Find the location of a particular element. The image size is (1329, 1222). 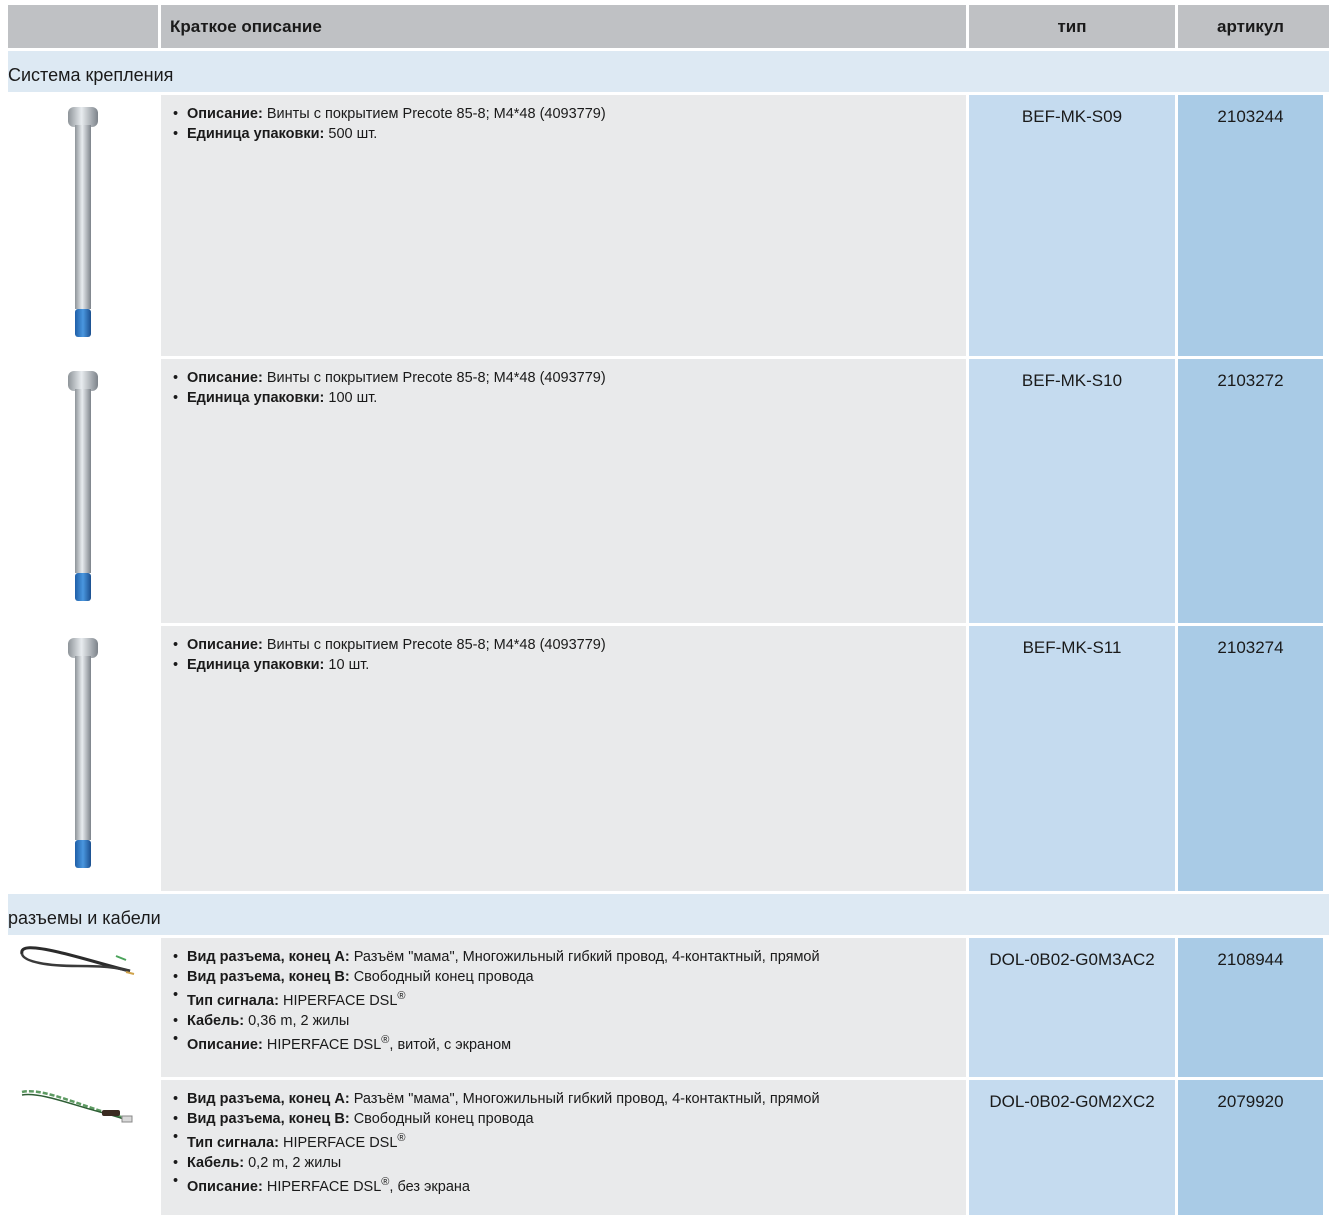

property-package-unit: Единица упаковки: 10 шт. is located at coordinates (566, 665).